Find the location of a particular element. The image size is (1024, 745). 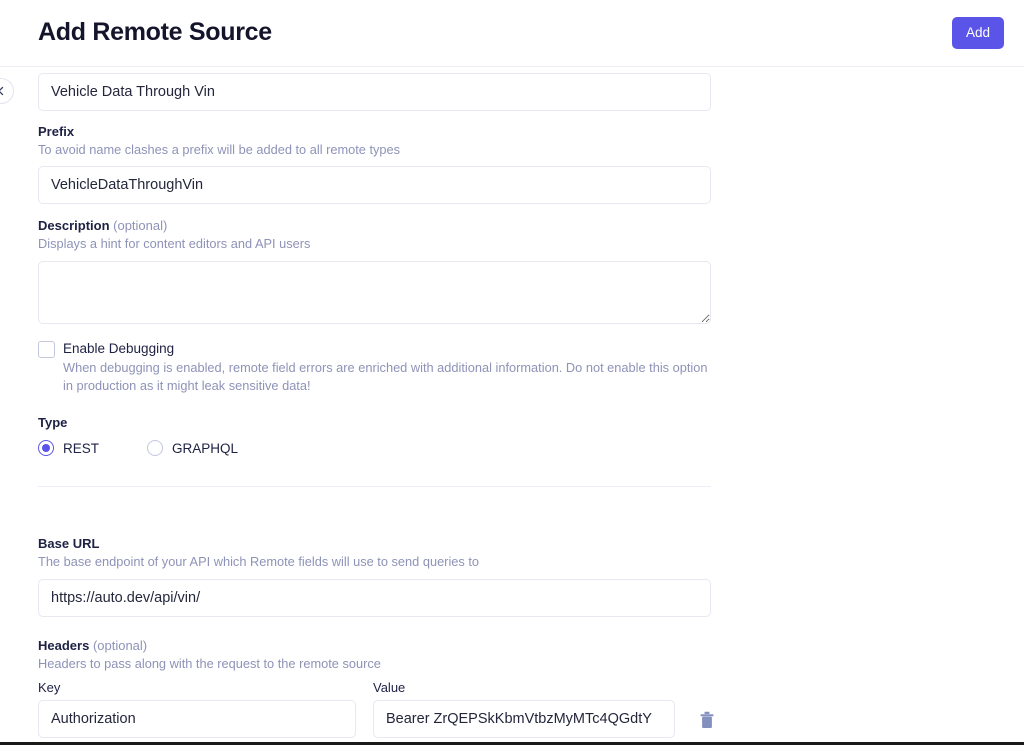

chevron-left-icon is located at coordinates (3, 91).